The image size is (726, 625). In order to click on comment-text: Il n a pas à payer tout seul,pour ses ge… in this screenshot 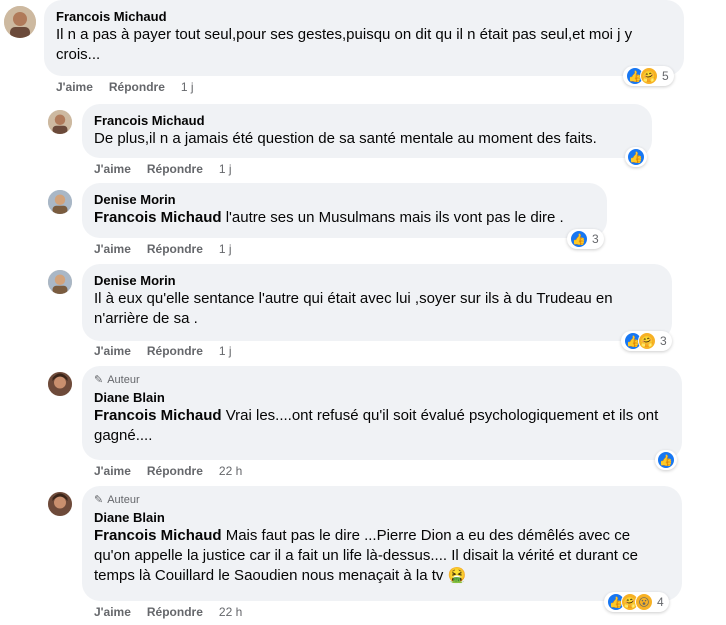, I will do `click(344, 44)`.